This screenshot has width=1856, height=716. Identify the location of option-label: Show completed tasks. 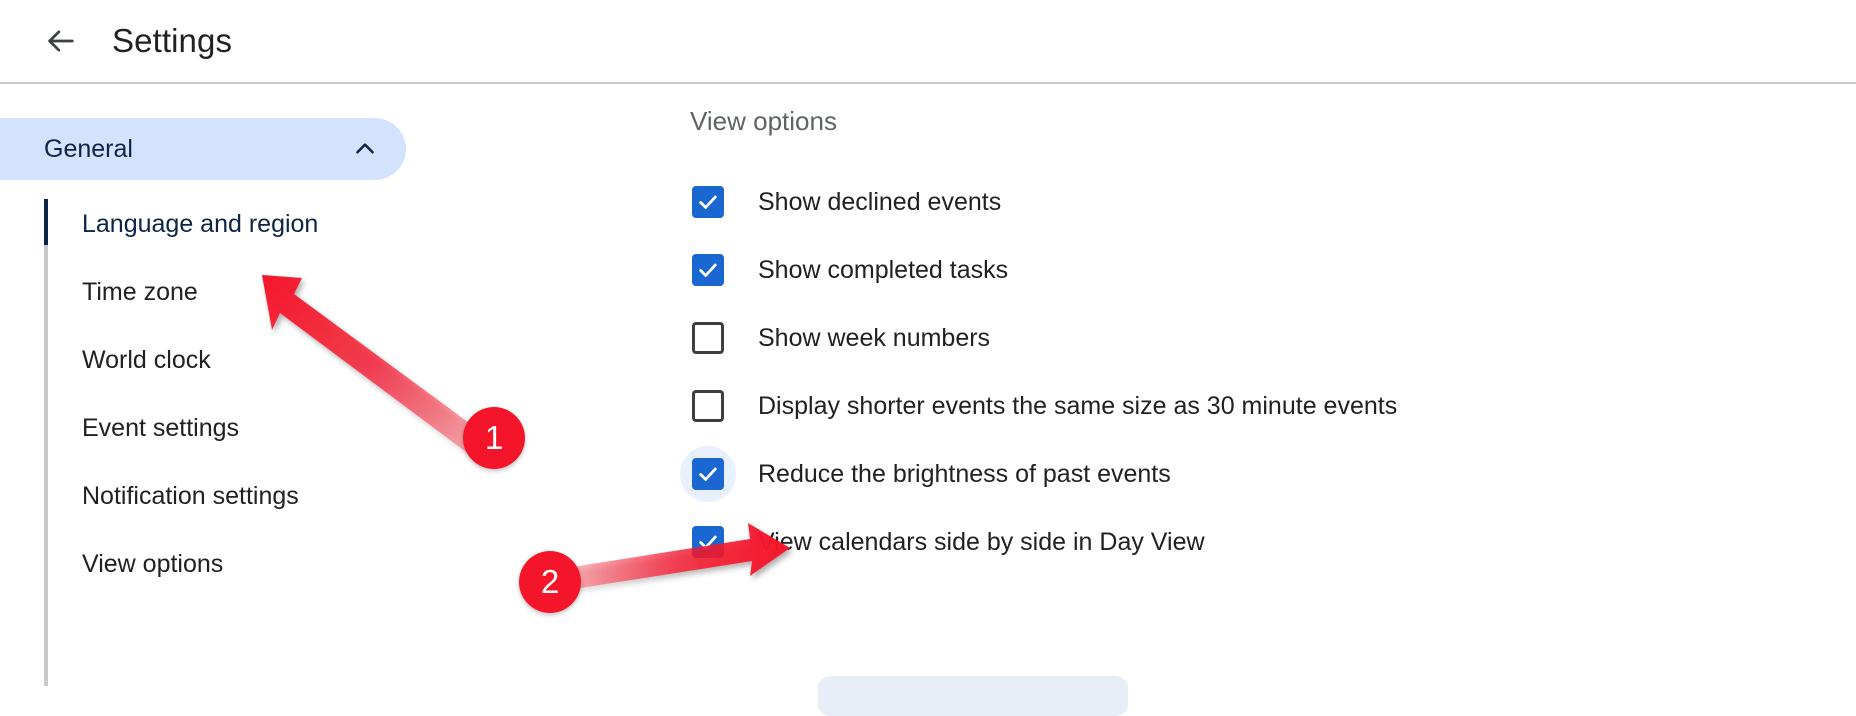
(883, 269).